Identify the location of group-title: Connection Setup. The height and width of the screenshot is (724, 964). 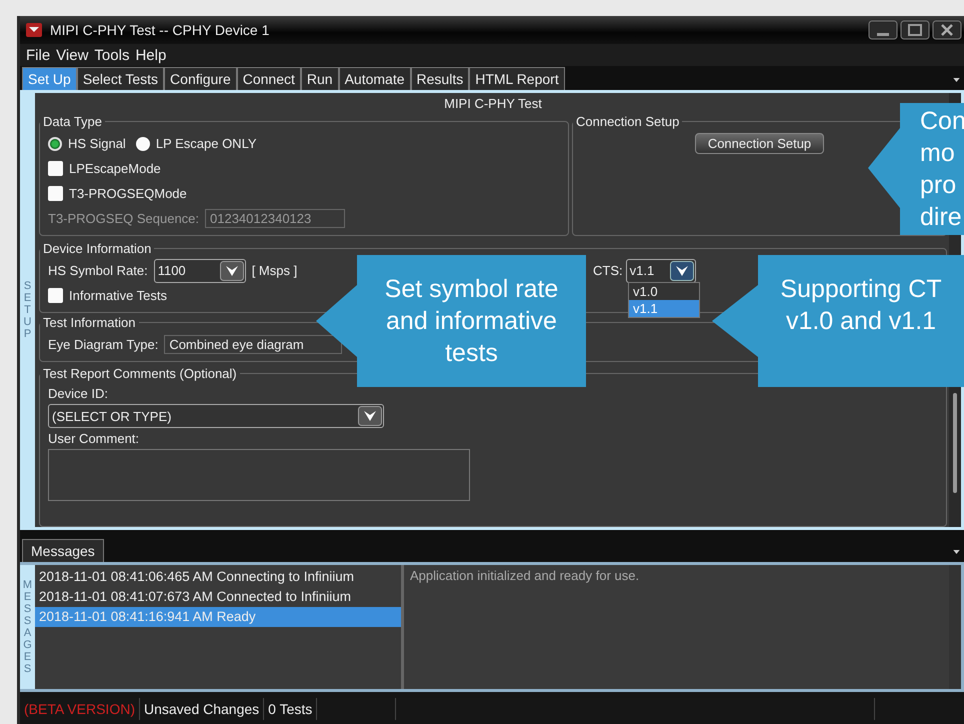
(627, 121).